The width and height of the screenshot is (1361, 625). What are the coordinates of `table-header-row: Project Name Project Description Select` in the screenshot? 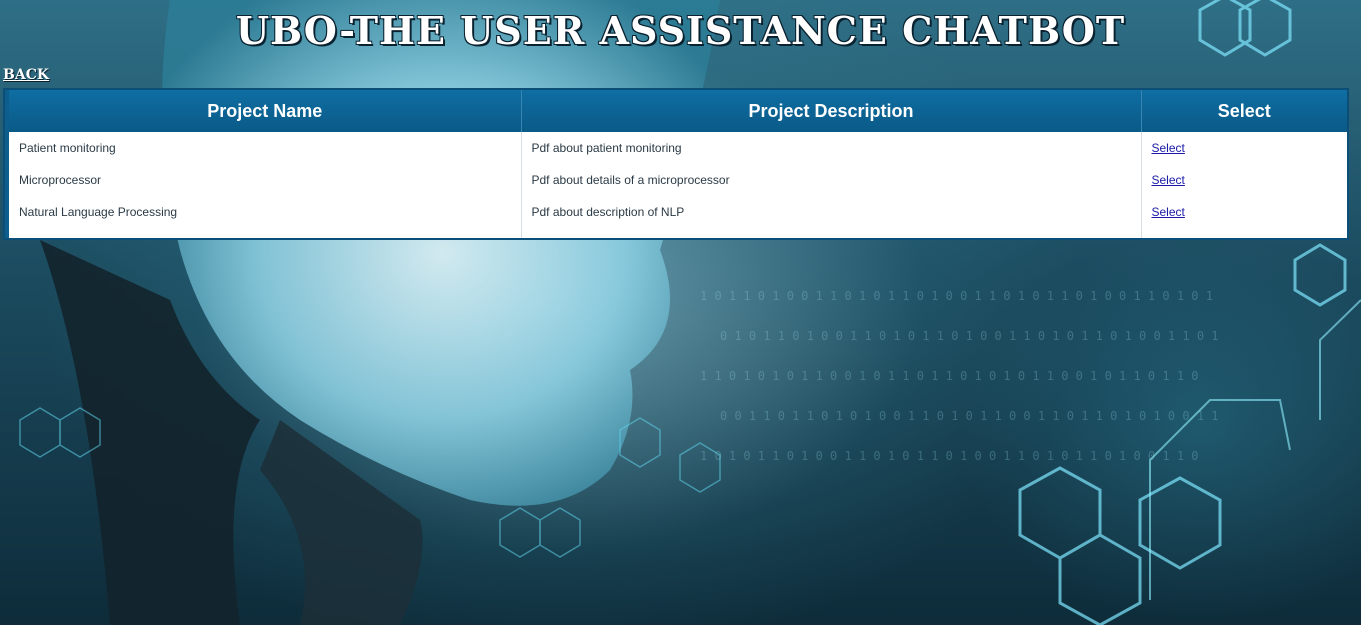 It's located at (678, 111).